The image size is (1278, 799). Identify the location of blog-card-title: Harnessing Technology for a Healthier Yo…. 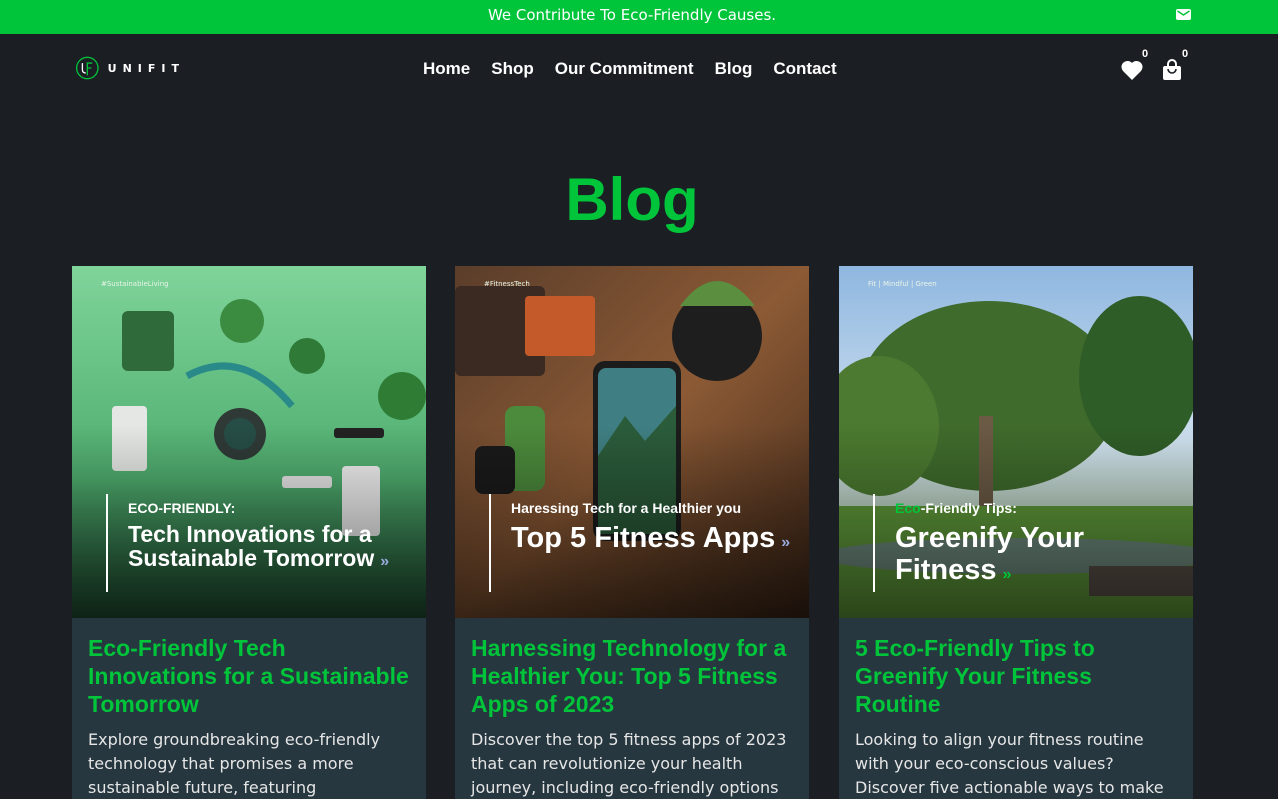
(632, 676).